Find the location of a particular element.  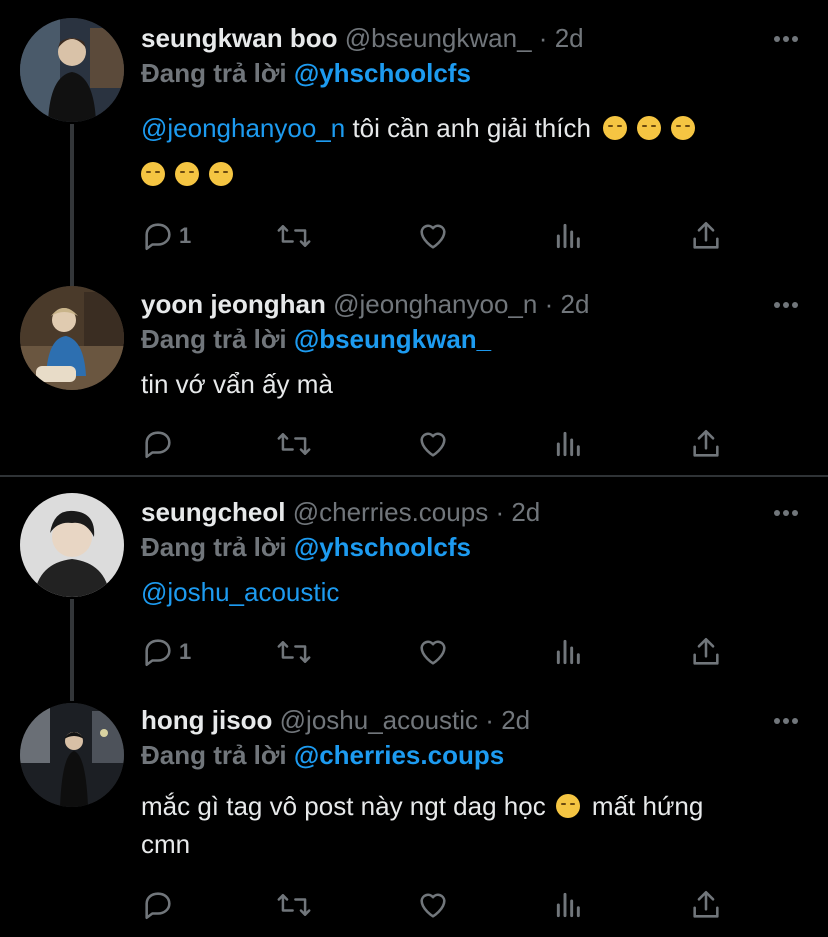

reply-to-handle: @cherries.coups is located at coordinates (399, 755).